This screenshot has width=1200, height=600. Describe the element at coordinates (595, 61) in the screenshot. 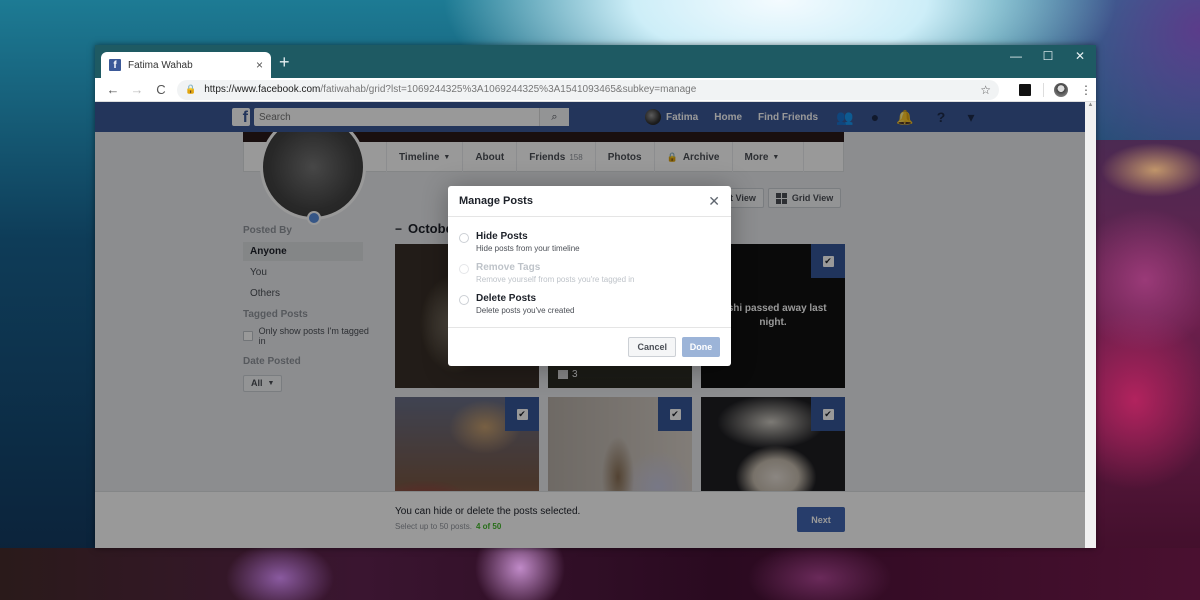

I see `browser-titlebar: f Fatima Wahab × + — ☐ ✕` at that location.